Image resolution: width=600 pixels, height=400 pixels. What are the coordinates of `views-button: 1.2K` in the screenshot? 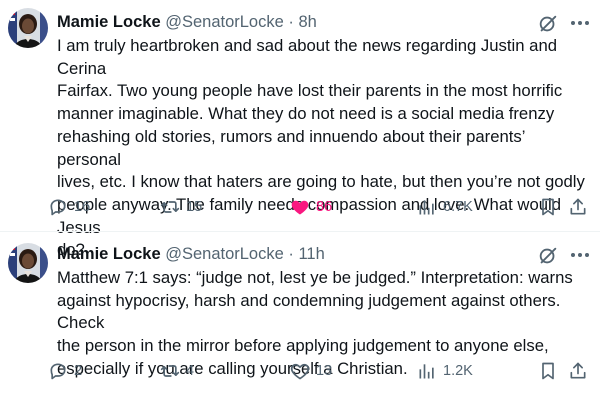 It's located at (445, 371).